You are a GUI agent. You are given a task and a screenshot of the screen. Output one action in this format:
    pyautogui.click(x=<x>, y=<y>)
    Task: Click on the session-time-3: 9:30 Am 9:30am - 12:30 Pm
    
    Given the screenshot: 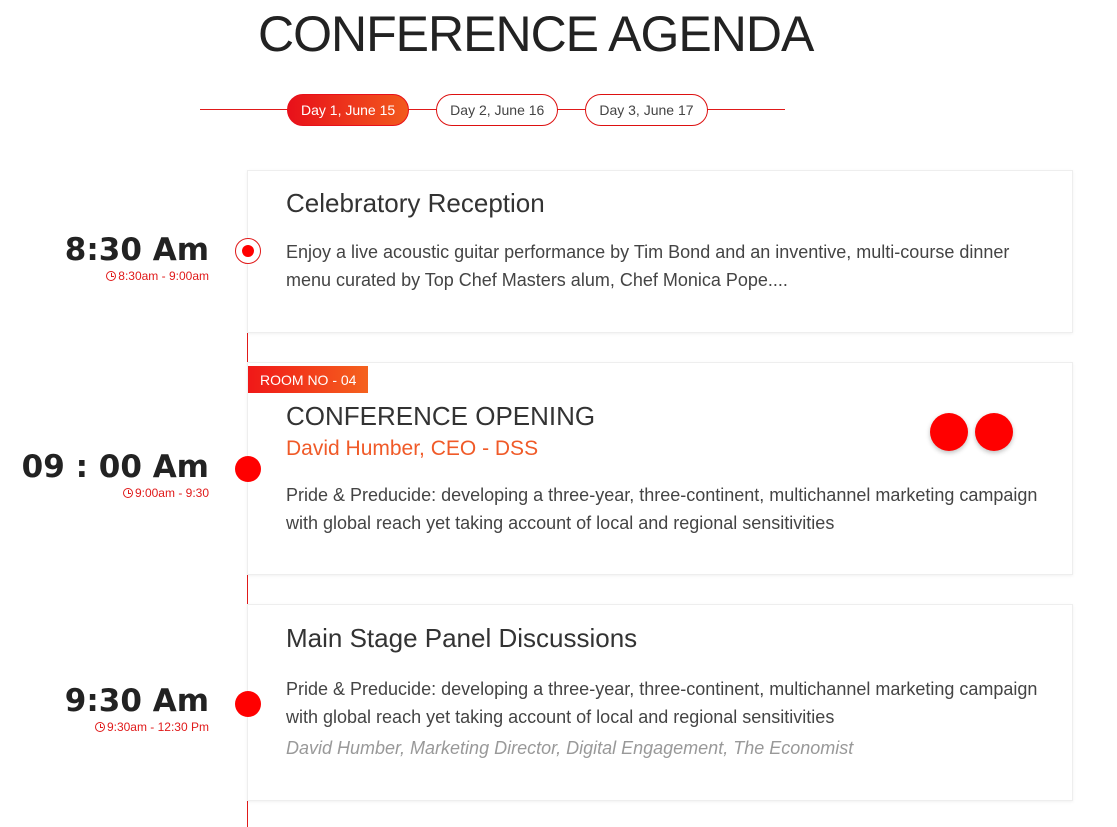 What is the action you would take?
    pyautogui.click(x=137, y=708)
    